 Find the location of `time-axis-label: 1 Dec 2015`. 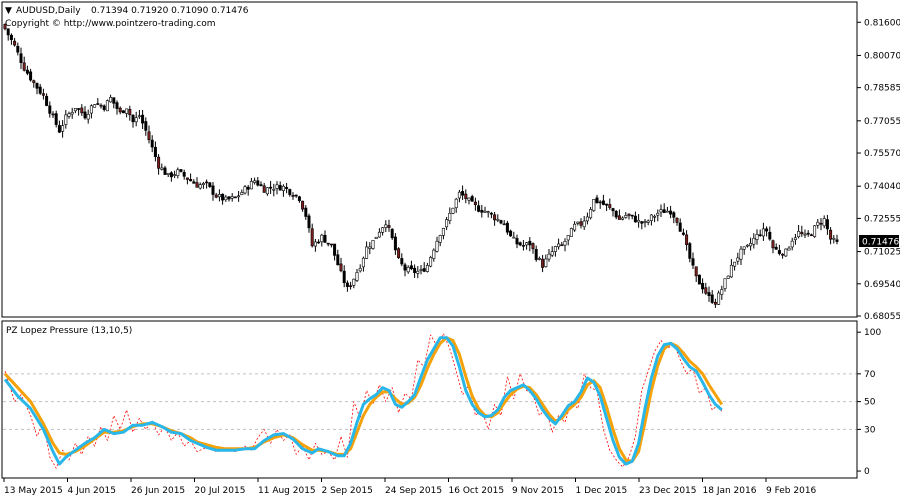

time-axis-label: 1 Dec 2015 is located at coordinates (602, 491).